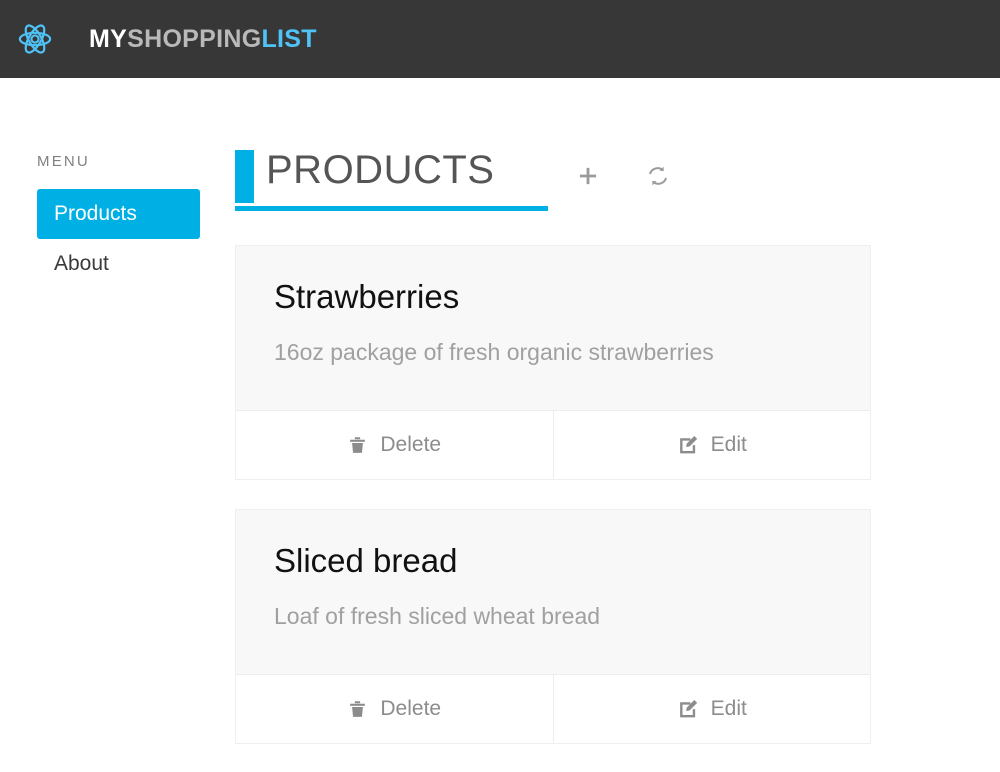  I want to click on top-navbar: MYSHOPPINGLIST, so click(500, 39).